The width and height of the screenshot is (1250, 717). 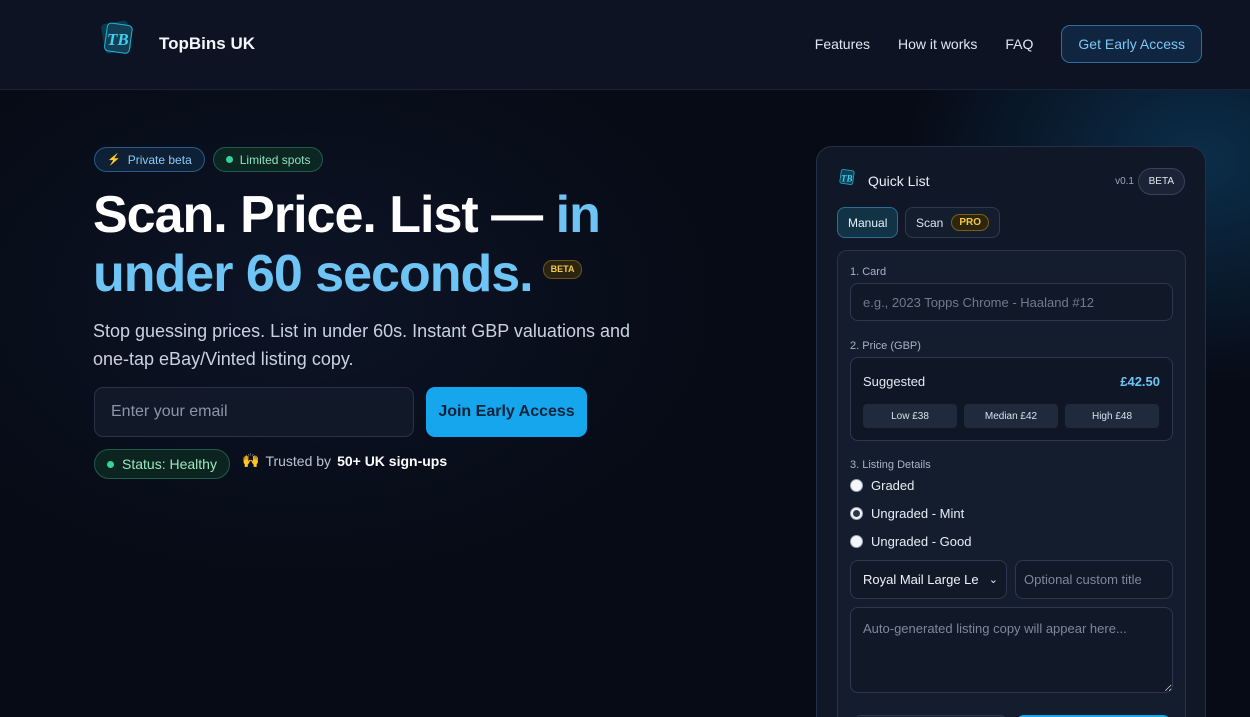 I want to click on status-badge: Status: Healthy, so click(x=162, y=464).